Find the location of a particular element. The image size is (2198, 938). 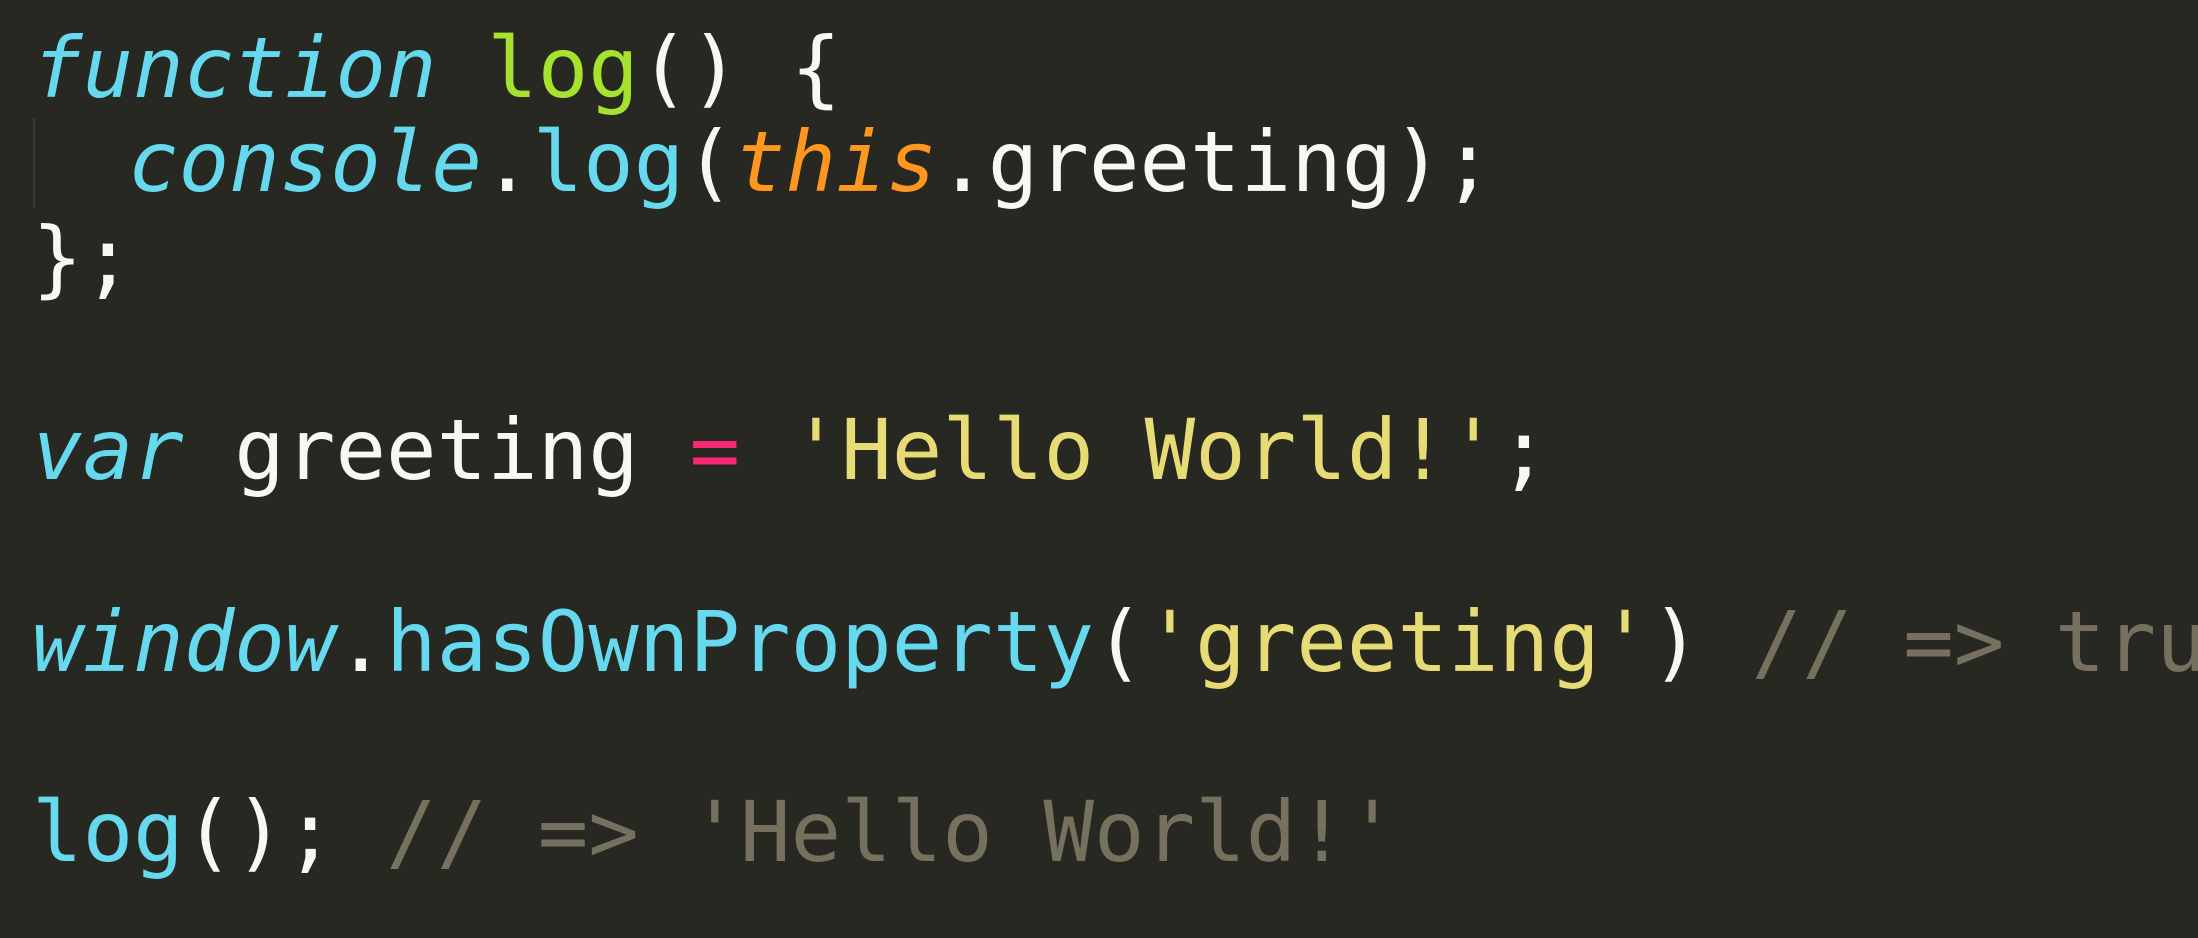

var-keyword: var is located at coordinates (108, 450).